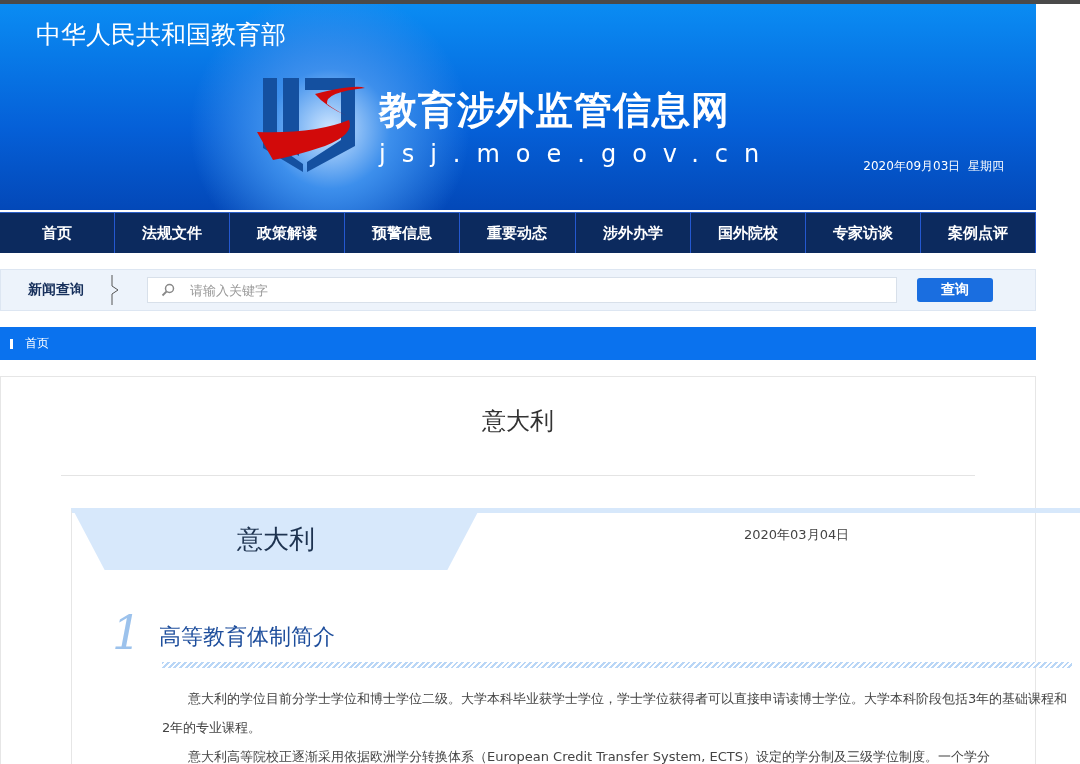  Describe the element at coordinates (555, 109) in the screenshot. I see `site-title: 教育涉外监管信息网` at that location.